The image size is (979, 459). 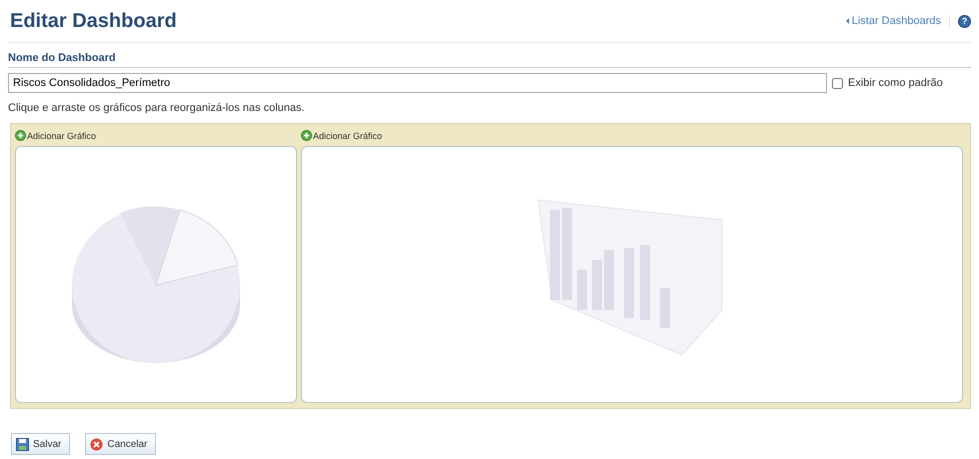 I want to click on default-checkbox, so click(x=837, y=83).